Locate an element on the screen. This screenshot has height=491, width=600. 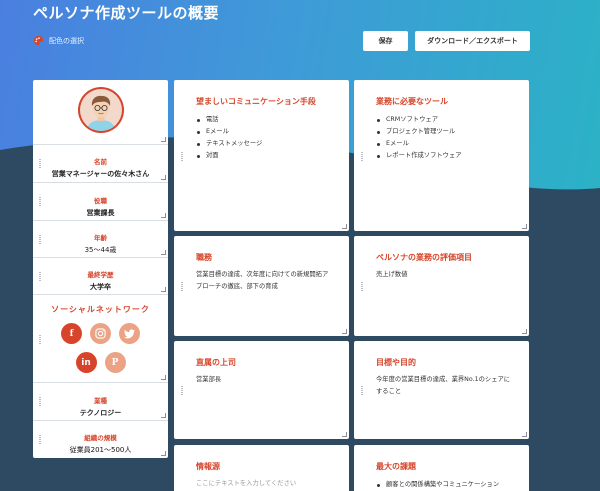
challenges-card: 最大の課題 顧客との関係構築やコミュニケーション is located at coordinates (441, 468).